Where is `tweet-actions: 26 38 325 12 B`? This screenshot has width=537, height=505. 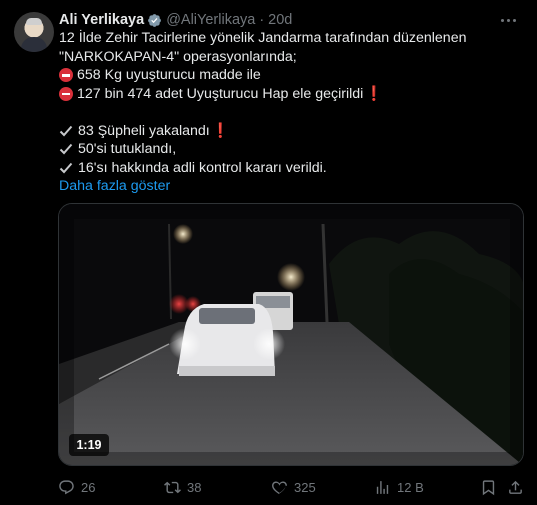
tweet-actions: 26 38 325 12 B is located at coordinates (291, 487).